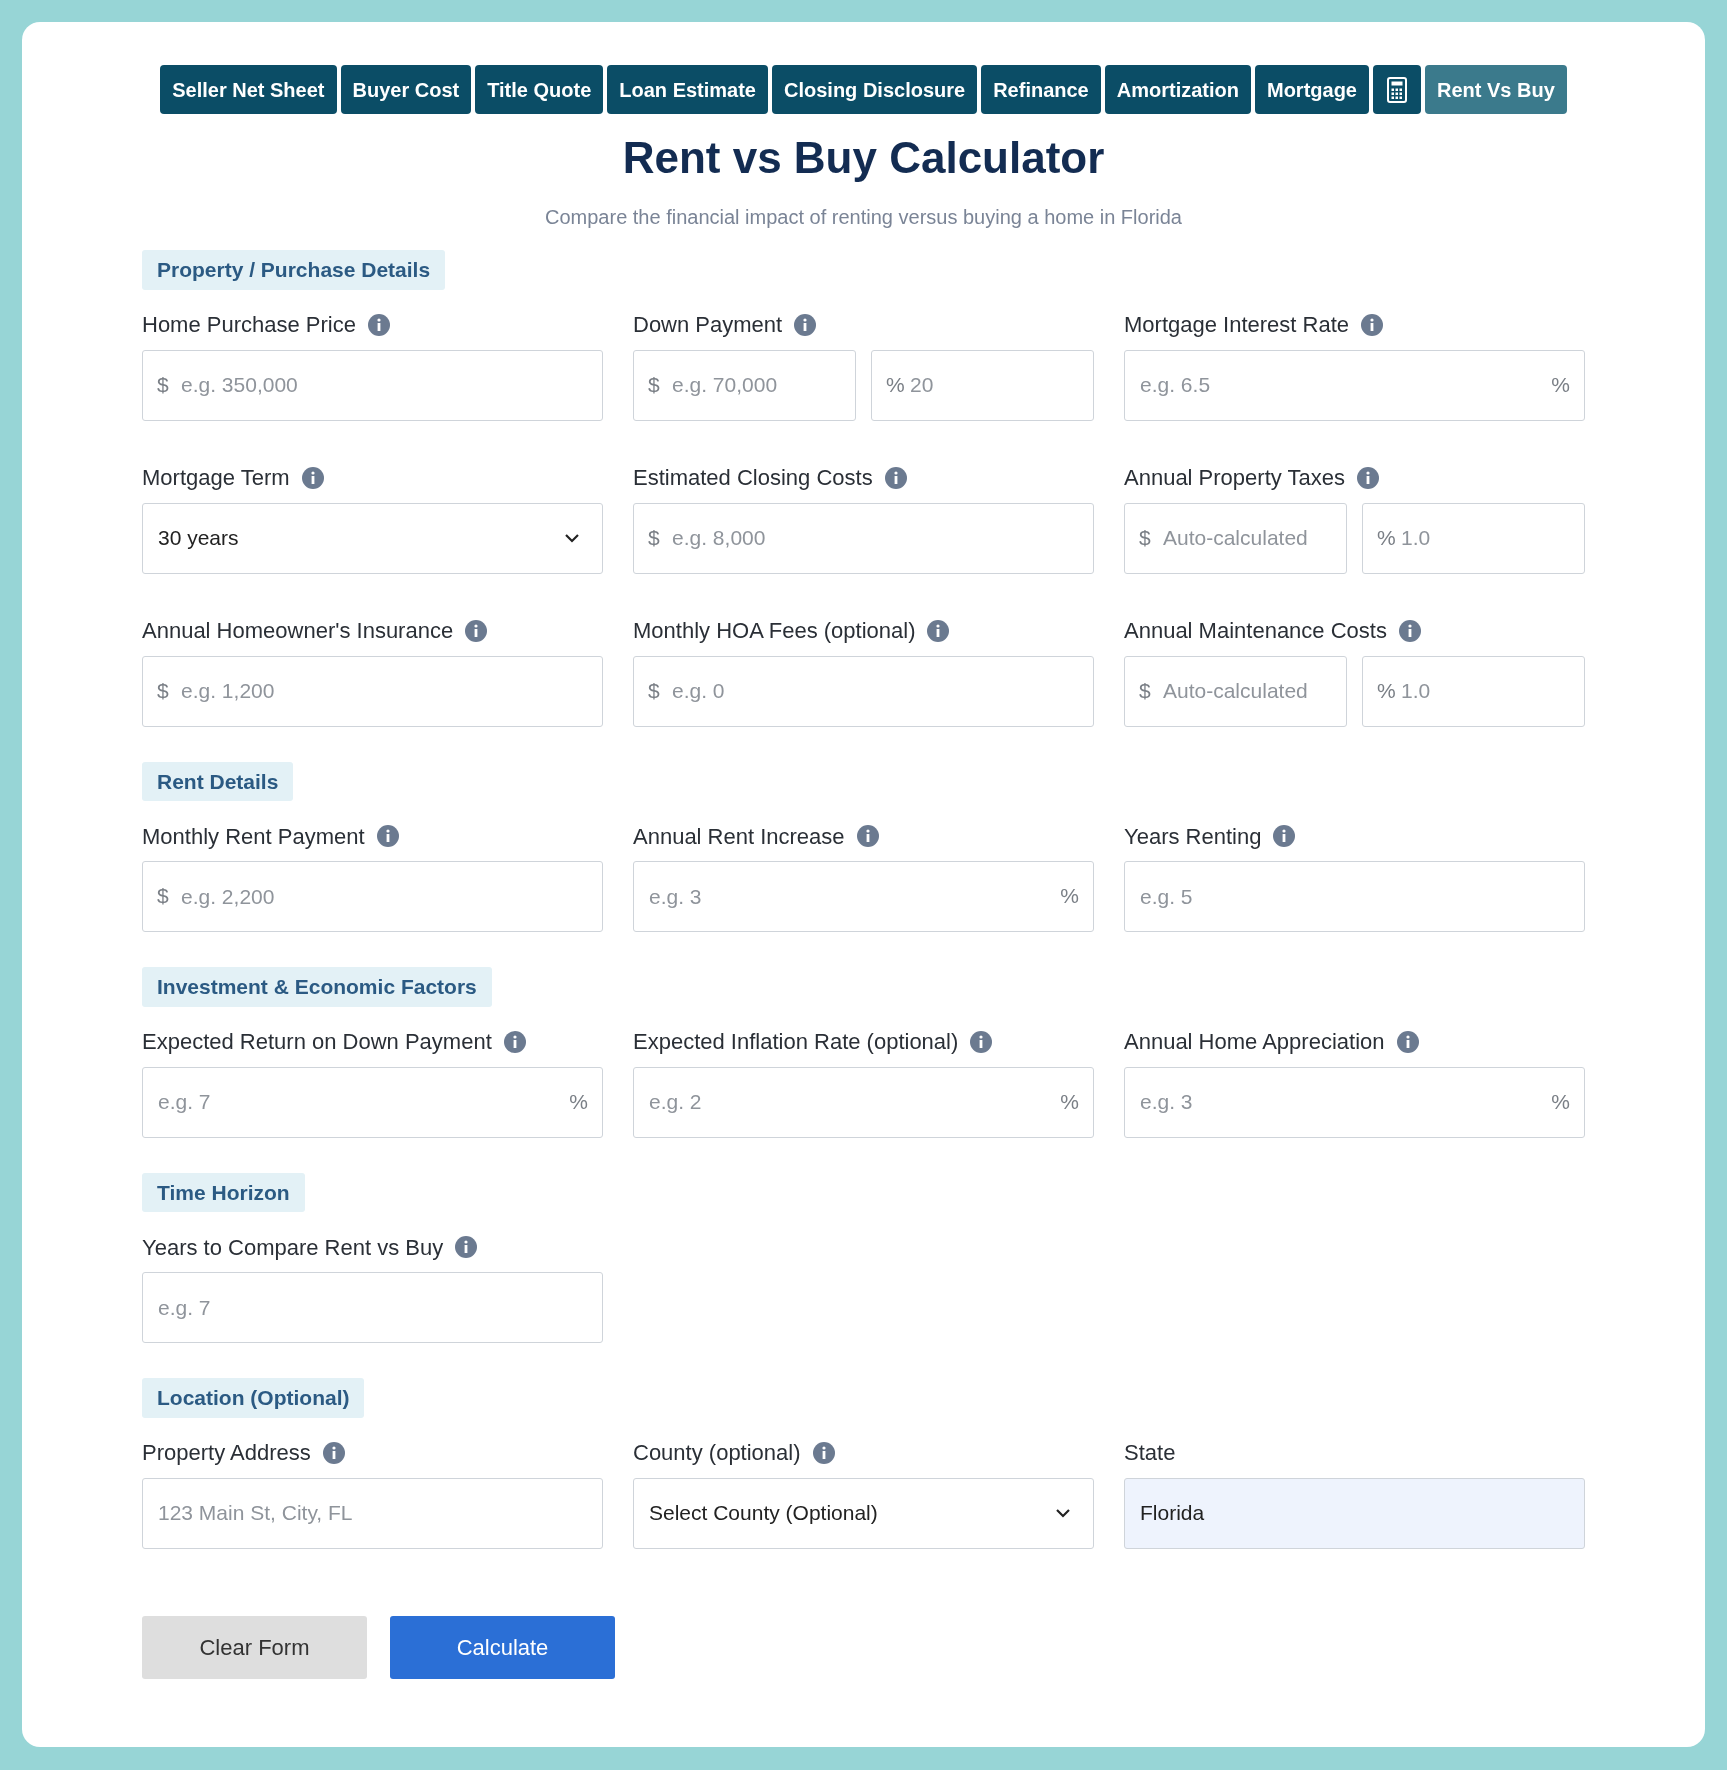 Image resolution: width=1727 pixels, height=1770 pixels. I want to click on field-label: State, so click(1150, 1453).